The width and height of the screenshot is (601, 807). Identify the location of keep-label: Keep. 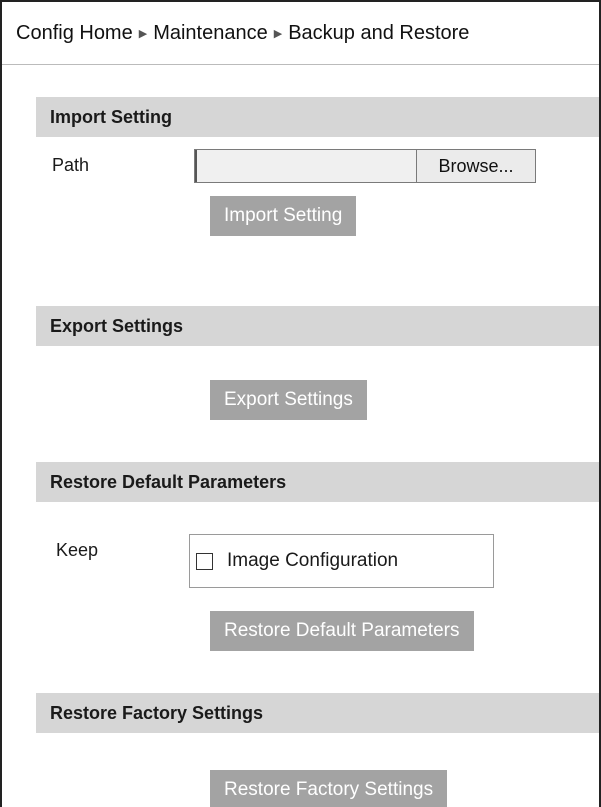
(77, 550).